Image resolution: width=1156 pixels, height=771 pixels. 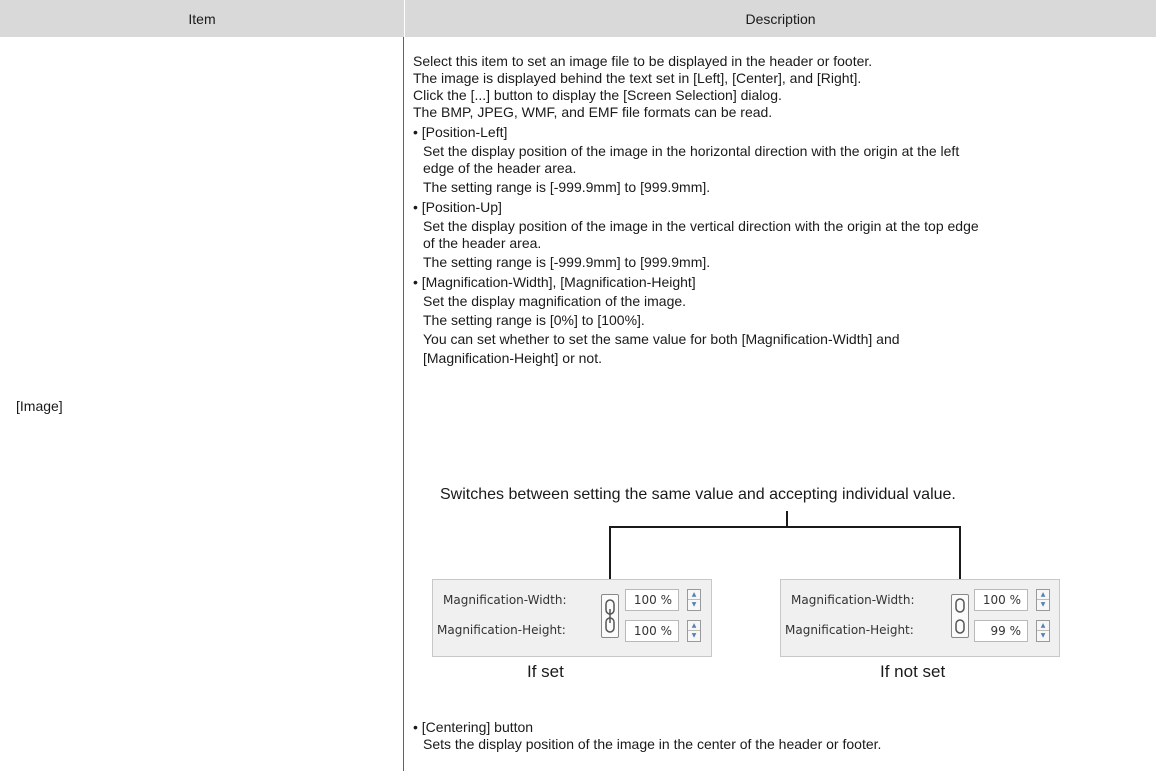 I want to click on chain-link-broken-icon, so click(x=960, y=616).